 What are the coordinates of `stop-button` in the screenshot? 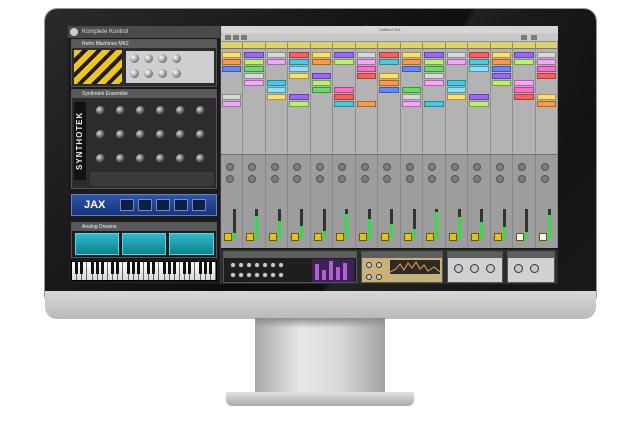 It's located at (236, 37).